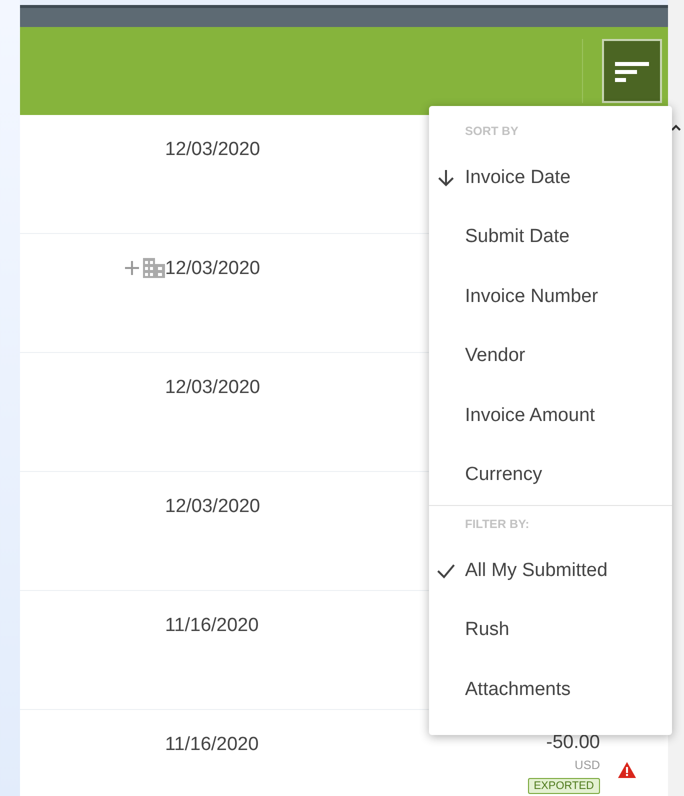 This screenshot has height=796, width=684. Describe the element at coordinates (550, 475) in the screenshot. I see `menu-item: Currency` at that location.